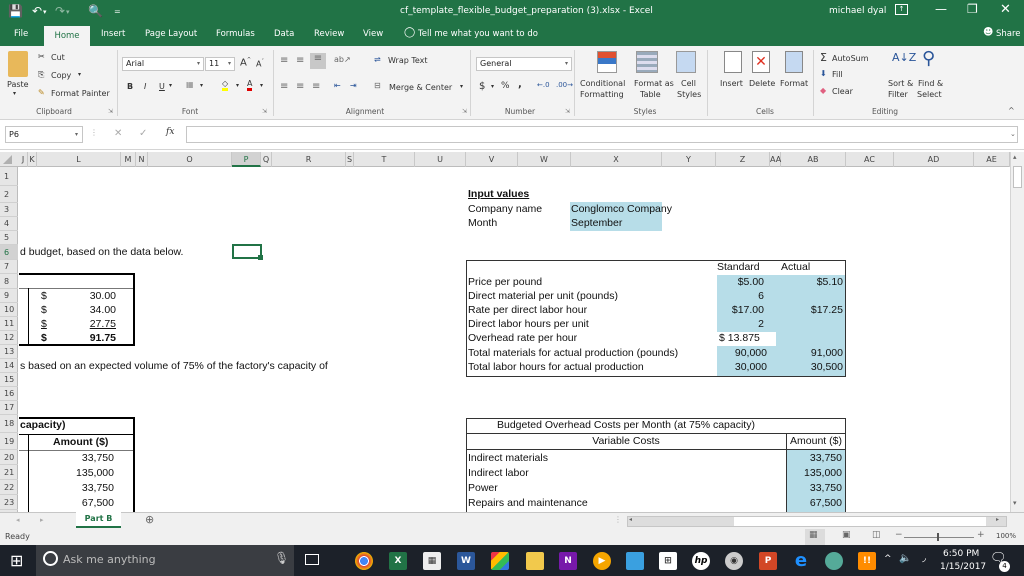 Image resolution: width=1024 pixels, height=576 pixels. What do you see at coordinates (464, 111) in the screenshot?
I see `alignment-launcher-icon: ⇲` at bounding box center [464, 111].